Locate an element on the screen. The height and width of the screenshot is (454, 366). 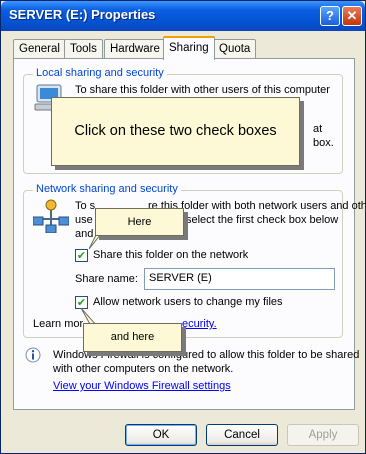
local-sharing-text-frag1: at is located at coordinates (318, 129).